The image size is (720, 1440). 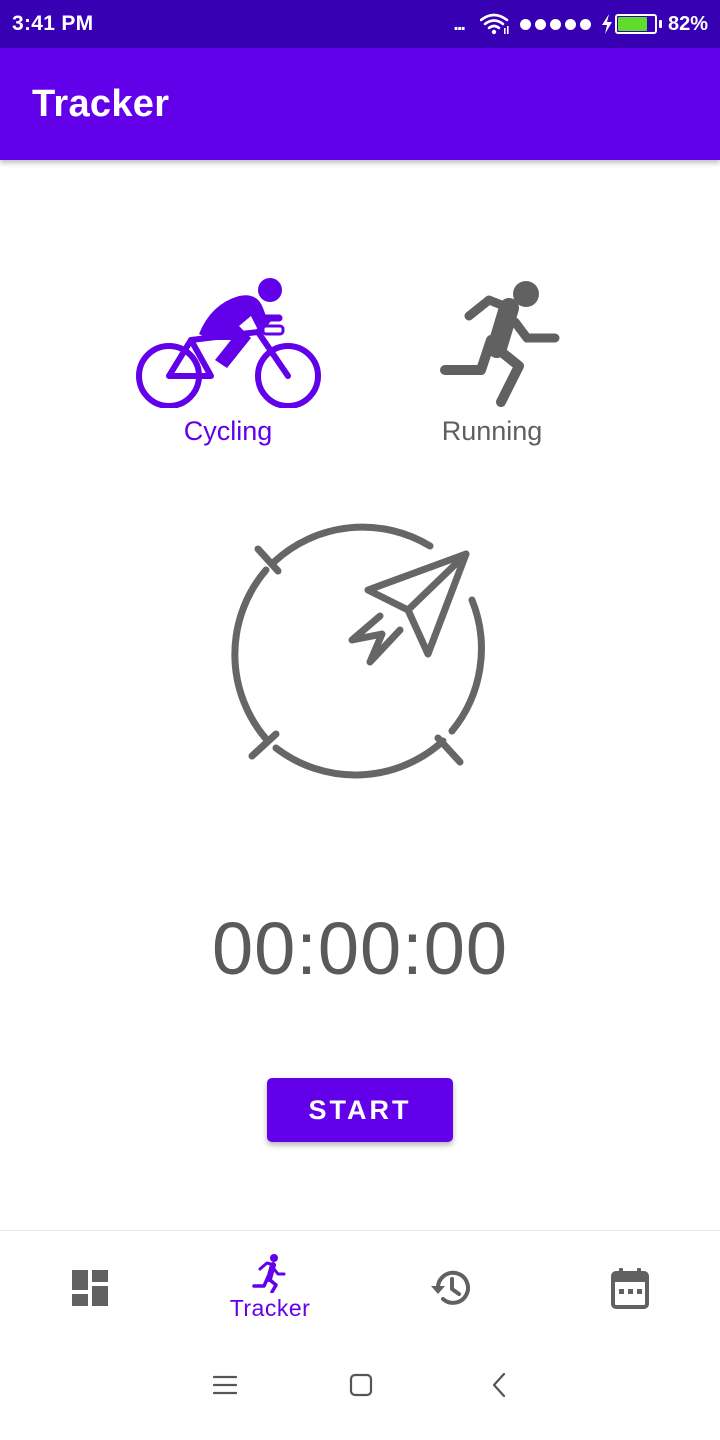 I want to click on history-icon, so click(x=450, y=1287).